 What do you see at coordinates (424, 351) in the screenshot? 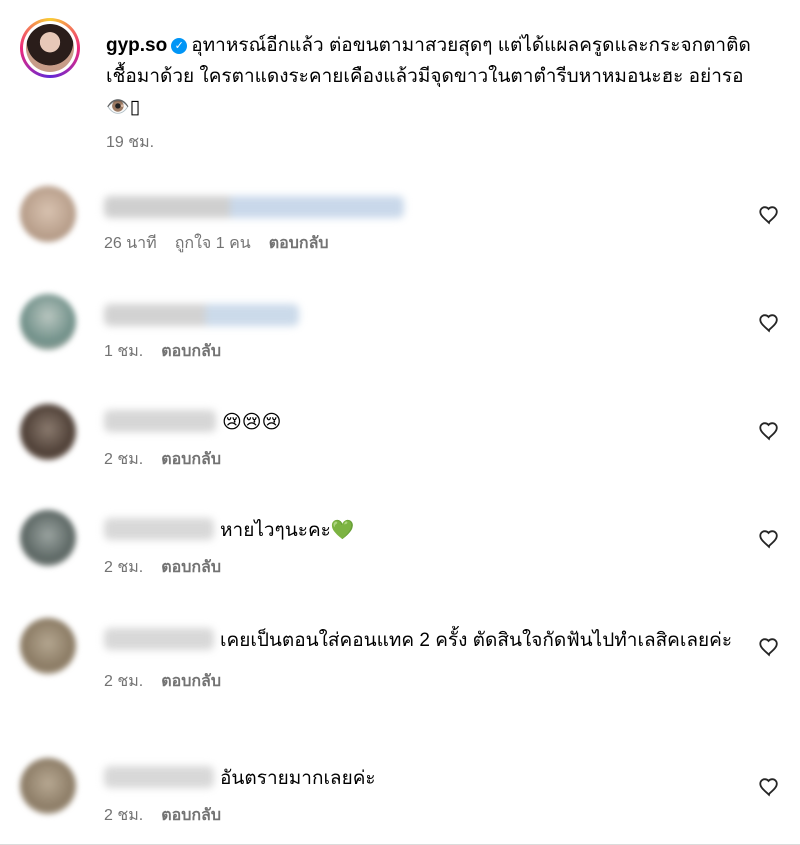
I see `comment-meta: 1 ชม. ตอบกลับ` at bounding box center [424, 351].